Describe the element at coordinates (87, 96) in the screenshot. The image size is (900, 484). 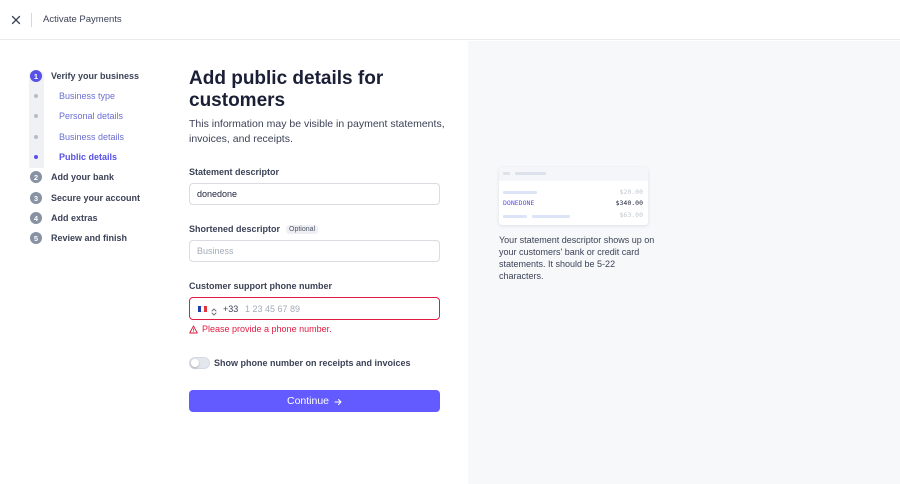
I see `substep-label: Business type` at that location.